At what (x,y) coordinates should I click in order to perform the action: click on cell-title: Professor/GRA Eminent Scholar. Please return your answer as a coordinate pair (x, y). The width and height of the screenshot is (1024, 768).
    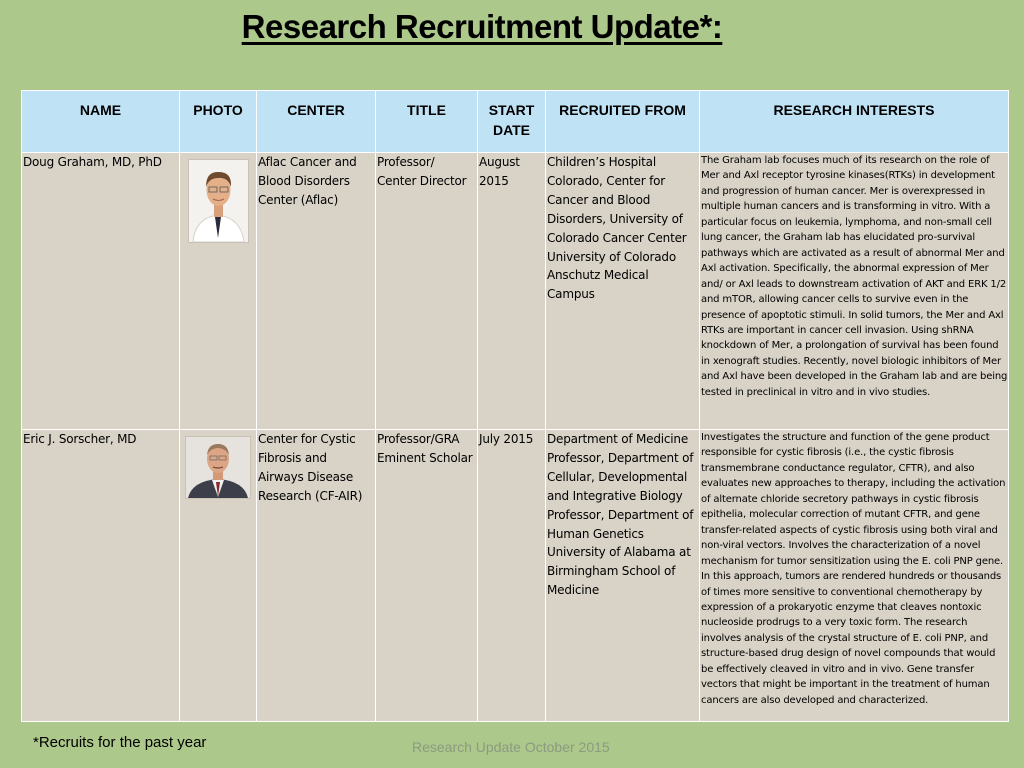
    Looking at the image, I should click on (426, 575).